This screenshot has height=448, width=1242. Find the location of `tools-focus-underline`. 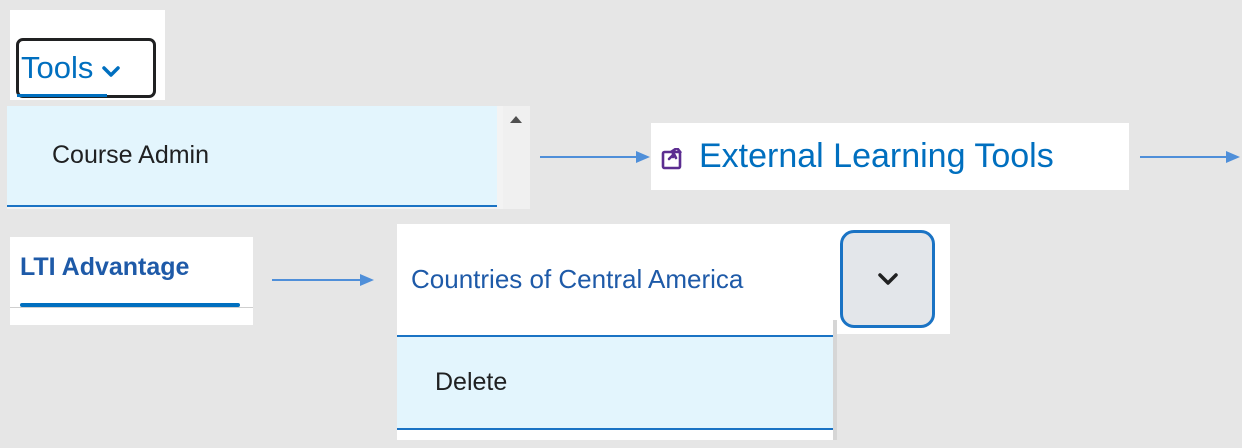

tools-focus-underline is located at coordinates (62, 95).